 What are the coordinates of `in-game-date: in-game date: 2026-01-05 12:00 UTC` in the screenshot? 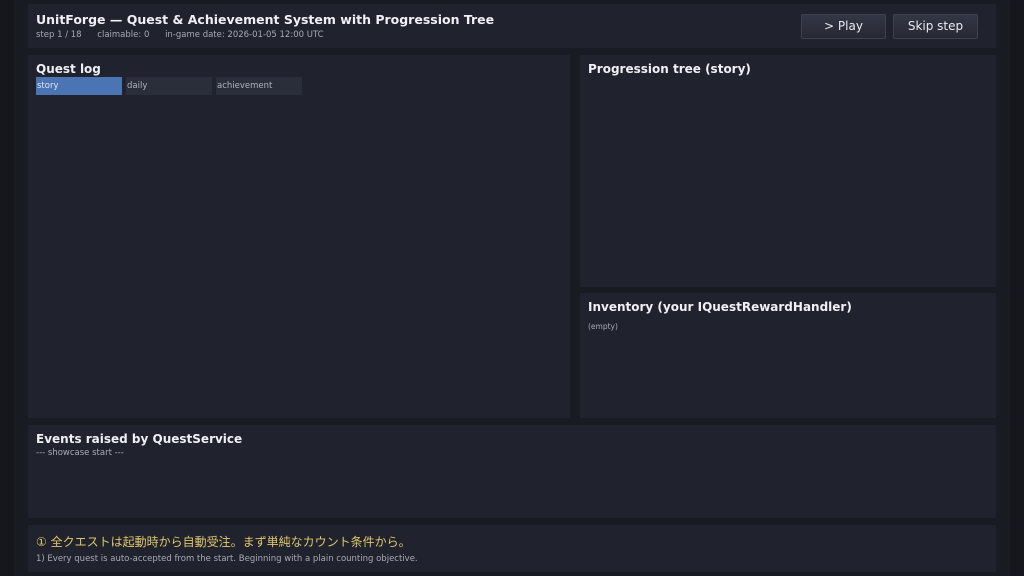 It's located at (244, 35).